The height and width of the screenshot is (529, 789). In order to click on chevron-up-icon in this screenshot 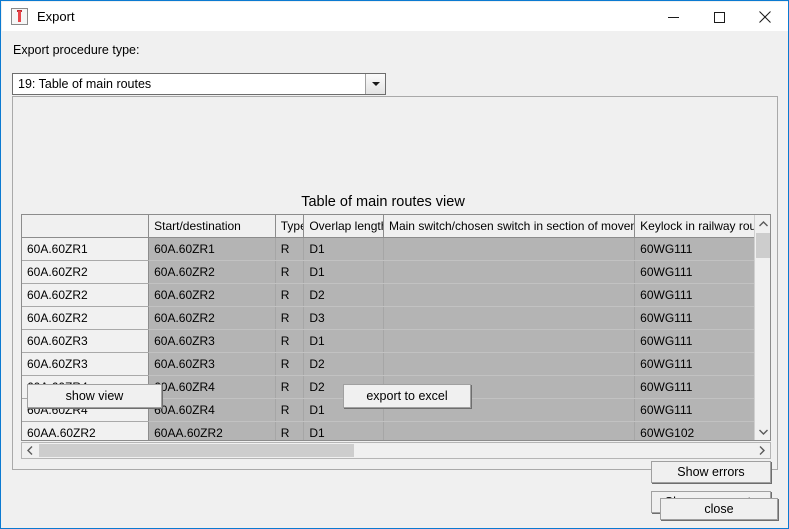, I will do `click(762, 223)`.